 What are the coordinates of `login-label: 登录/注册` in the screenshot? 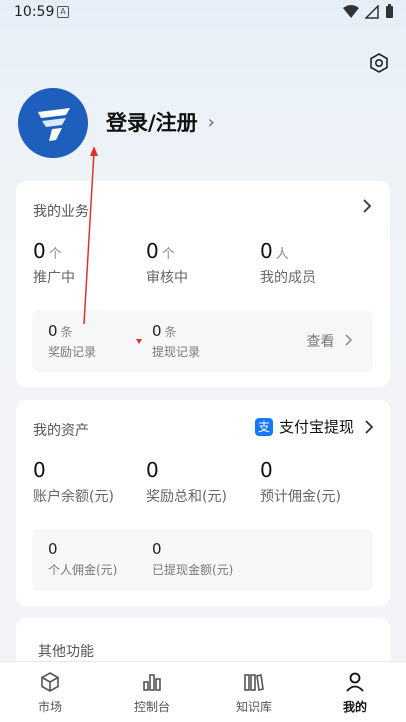 It's located at (152, 123).